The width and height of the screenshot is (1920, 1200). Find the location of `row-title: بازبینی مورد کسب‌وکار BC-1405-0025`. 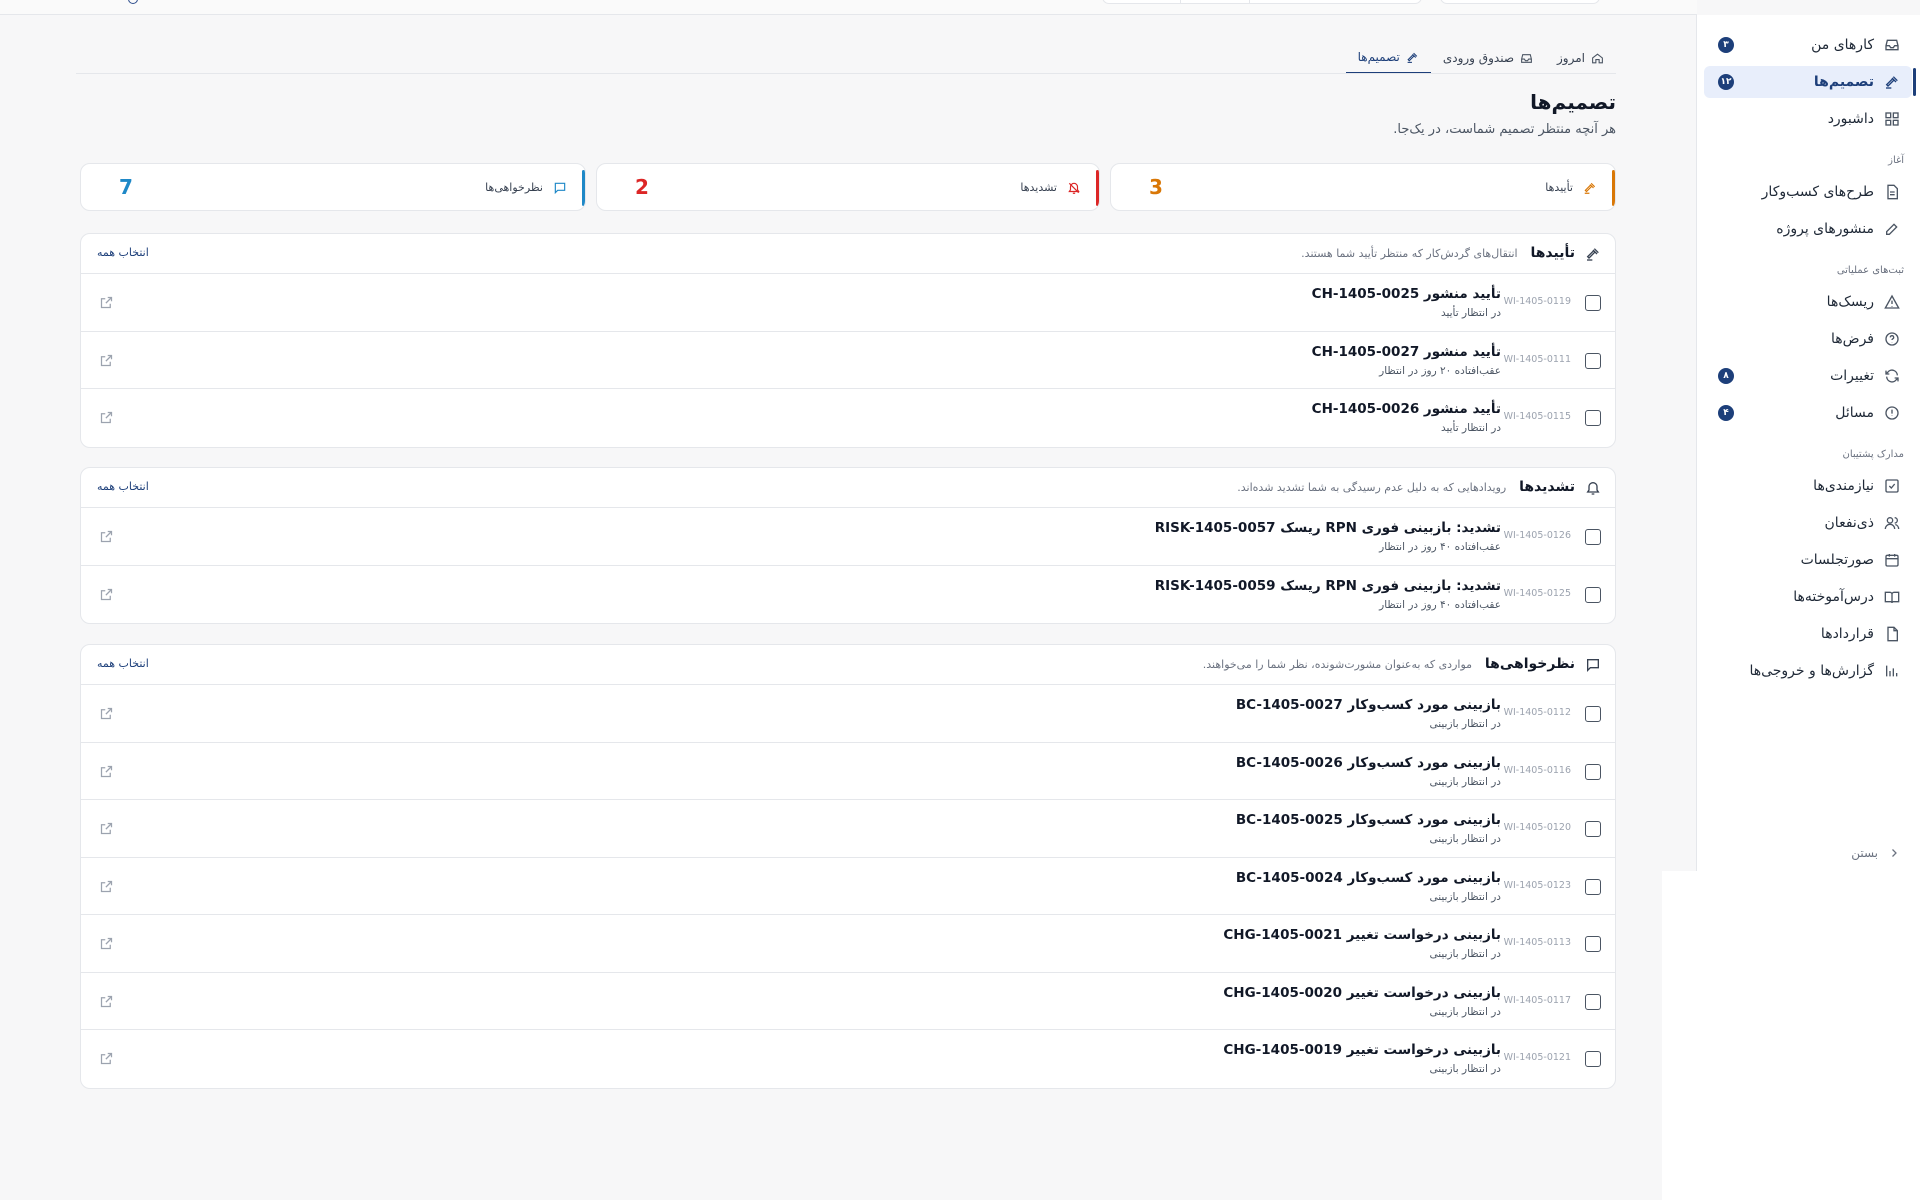

row-title: بازبینی مورد کسب‌وکار BC-1405-0025 is located at coordinates (1368, 820).